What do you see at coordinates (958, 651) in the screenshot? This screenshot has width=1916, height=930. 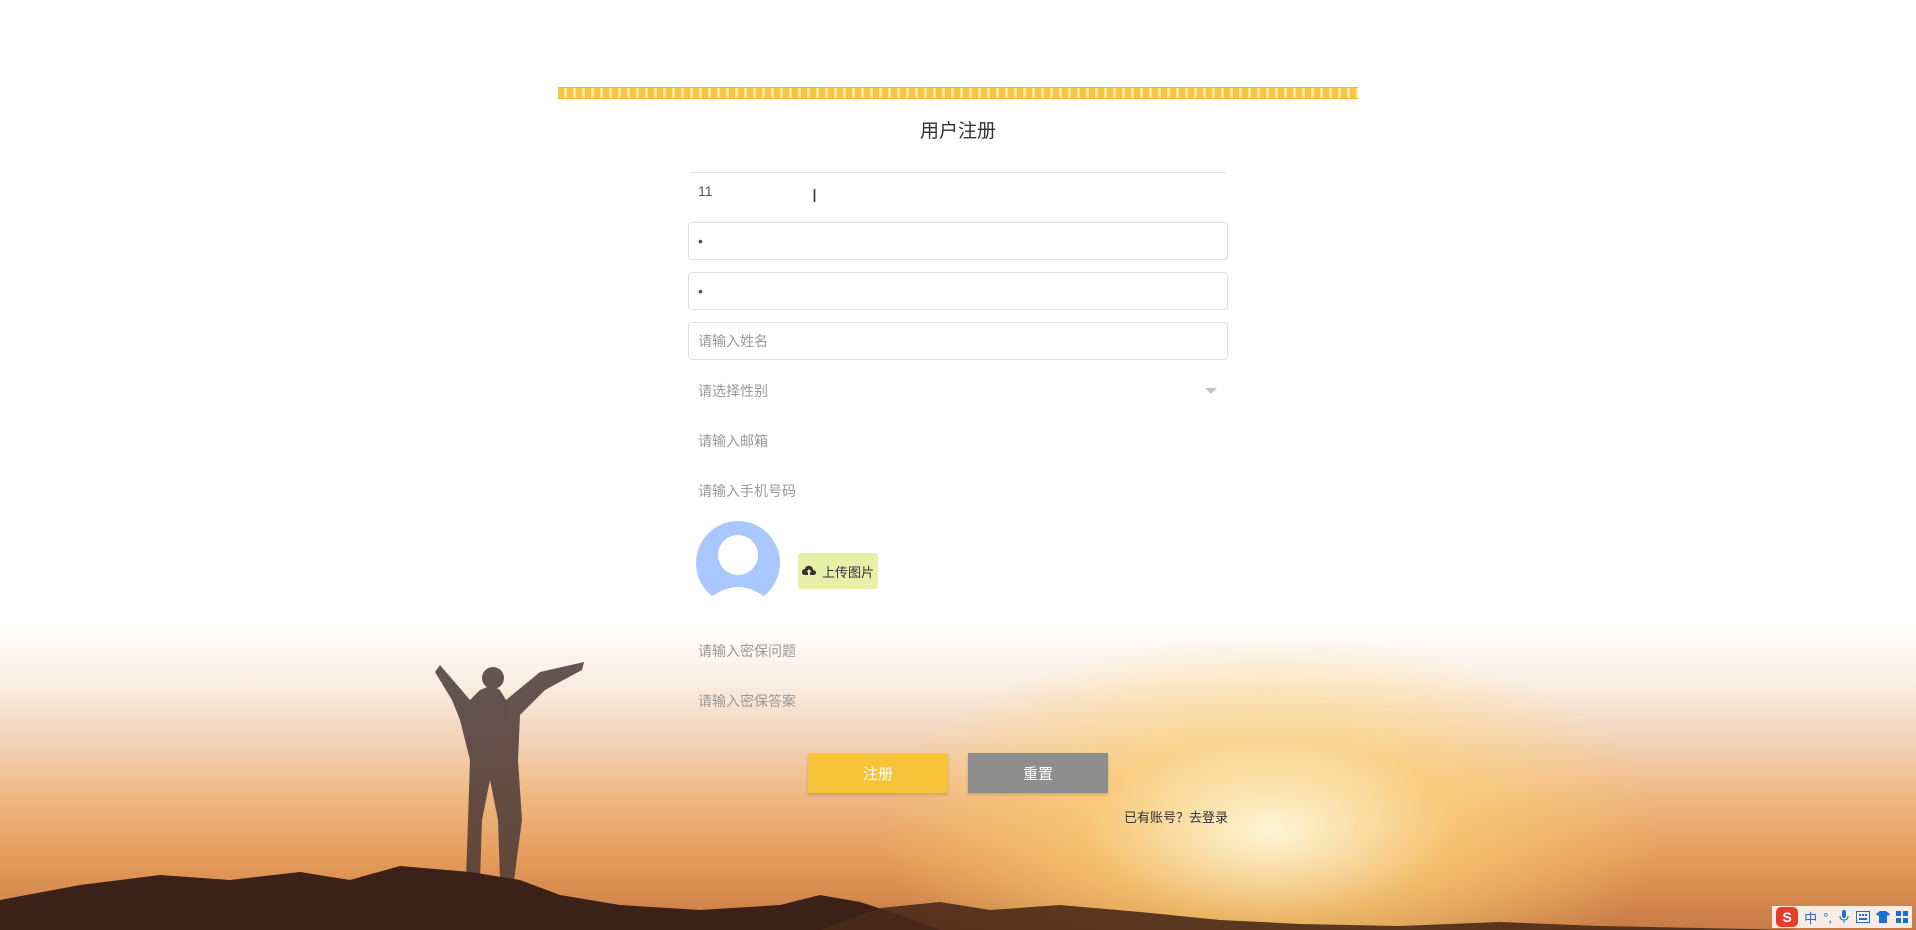 I see `security-question-field: 请输入密保问题` at bounding box center [958, 651].